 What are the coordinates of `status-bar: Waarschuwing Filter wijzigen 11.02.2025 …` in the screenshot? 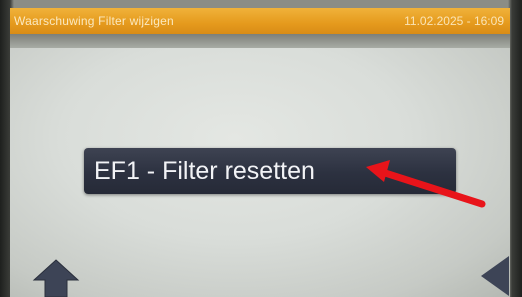 It's located at (260, 21).